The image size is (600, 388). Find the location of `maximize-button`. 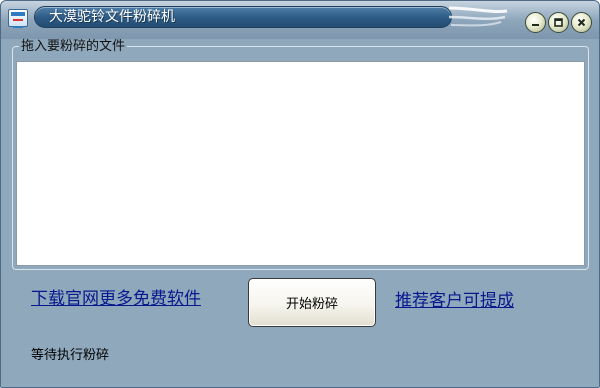

maximize-button is located at coordinates (558, 22).